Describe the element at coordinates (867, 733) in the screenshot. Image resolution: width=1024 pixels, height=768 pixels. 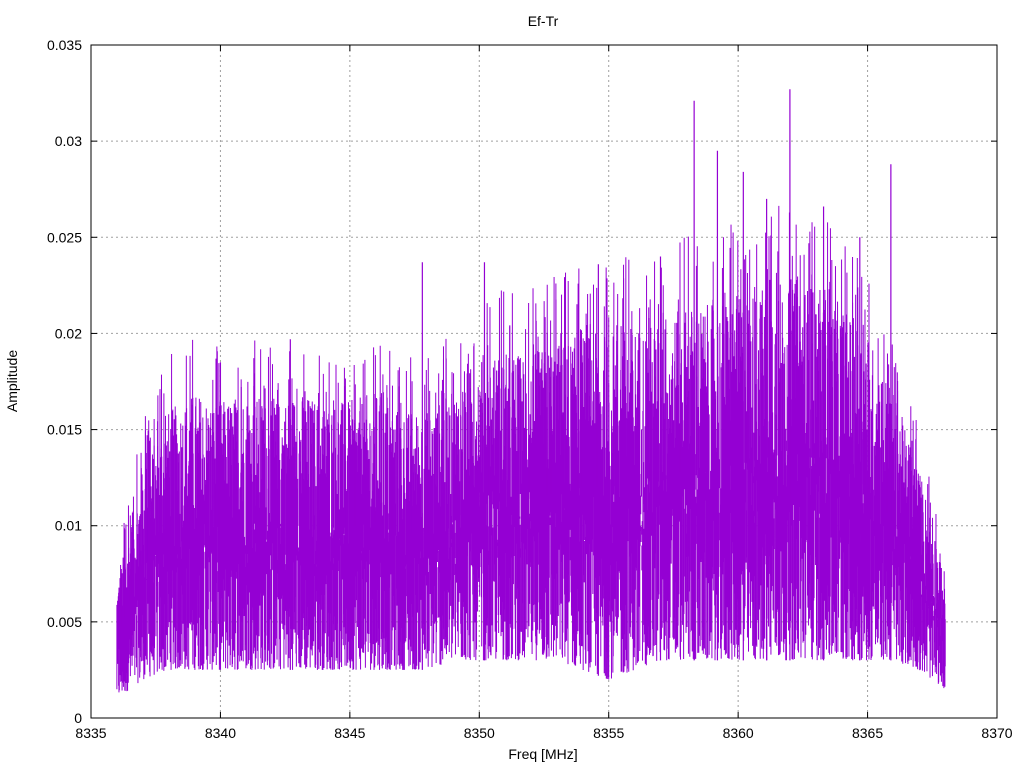
I see `x-tick-label: 8365` at that location.